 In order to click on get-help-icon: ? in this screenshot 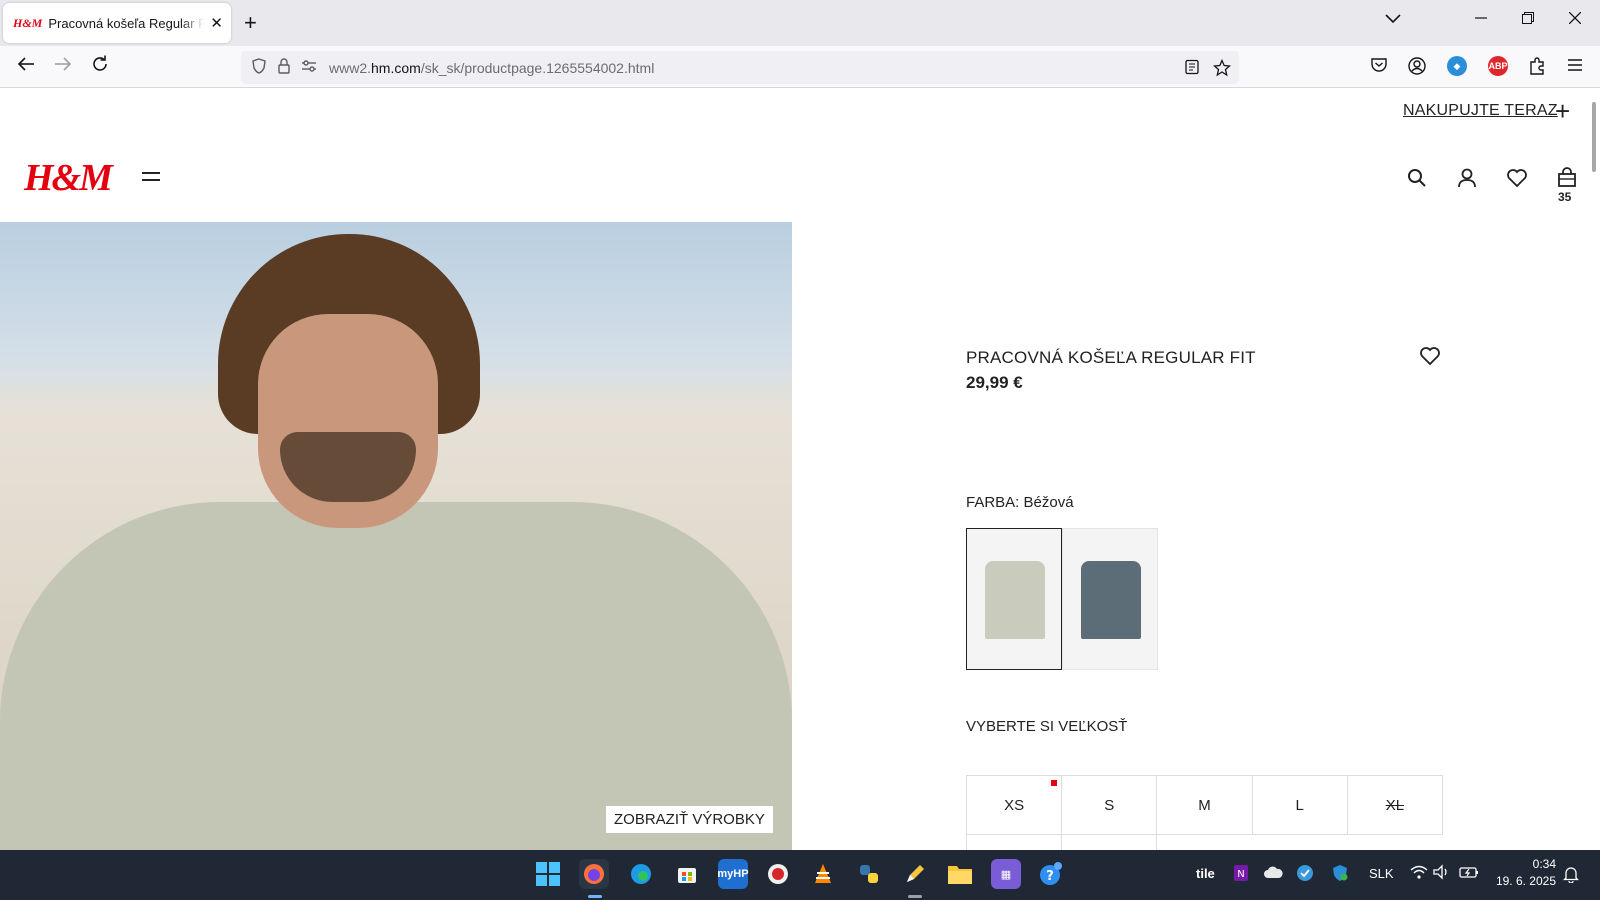, I will do `click(1051, 874)`.